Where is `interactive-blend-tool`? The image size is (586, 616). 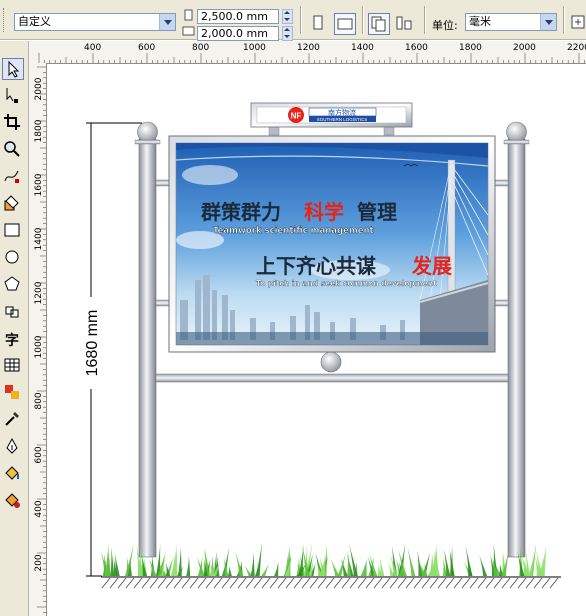 interactive-blend-tool is located at coordinates (13, 393).